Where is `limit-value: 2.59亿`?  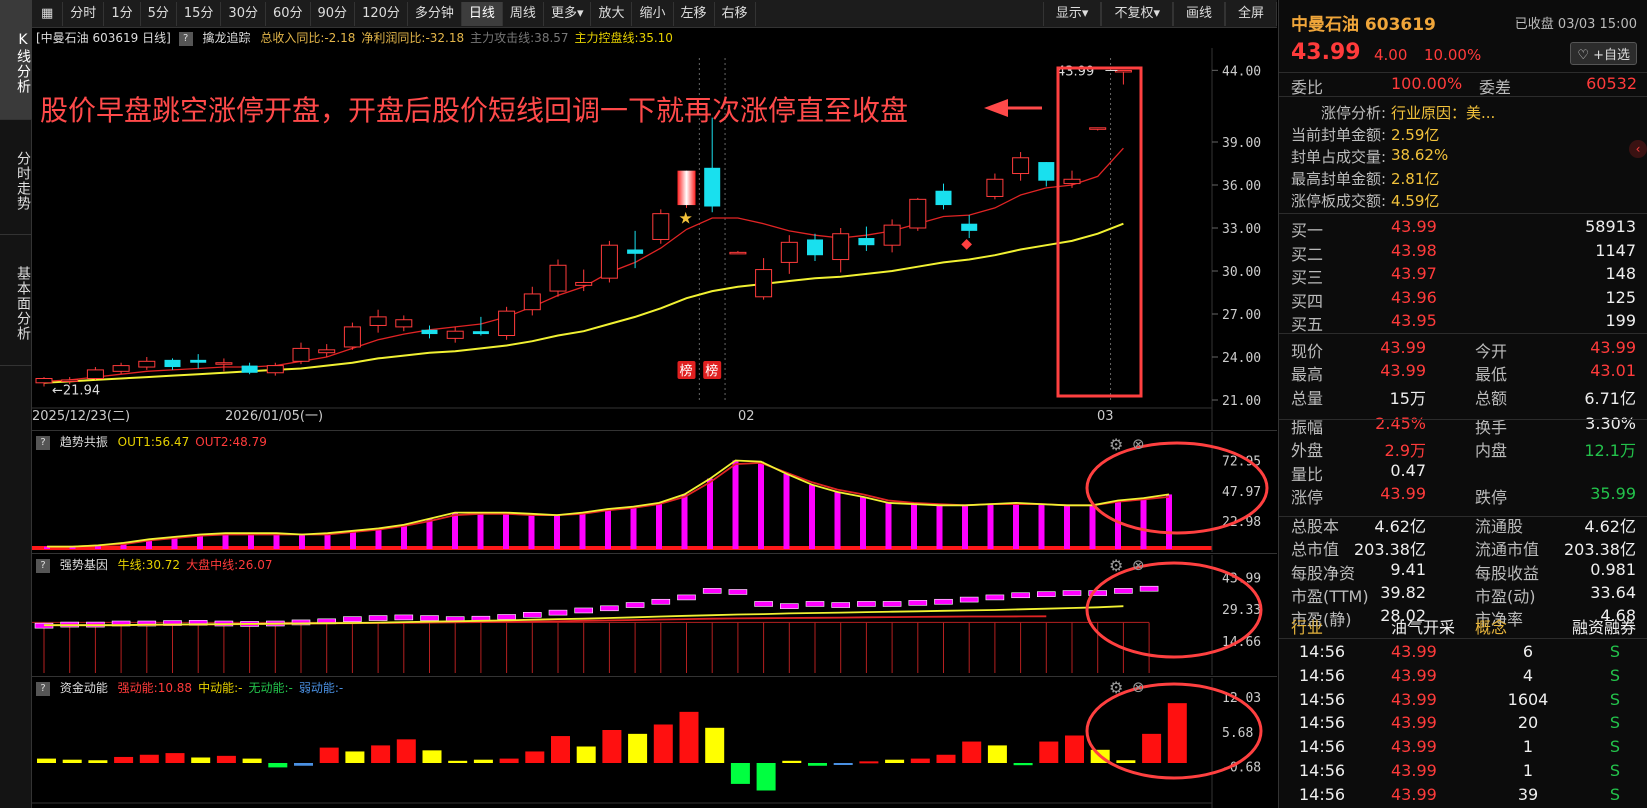
limit-value: 2.59亿 is located at coordinates (1415, 135).